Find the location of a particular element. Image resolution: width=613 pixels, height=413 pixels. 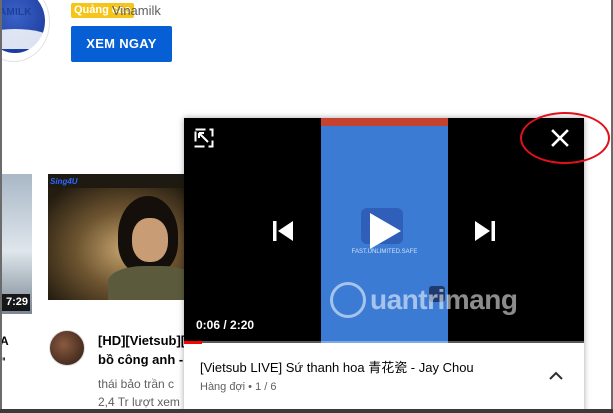

expand-icon is located at coordinates (204, 138).